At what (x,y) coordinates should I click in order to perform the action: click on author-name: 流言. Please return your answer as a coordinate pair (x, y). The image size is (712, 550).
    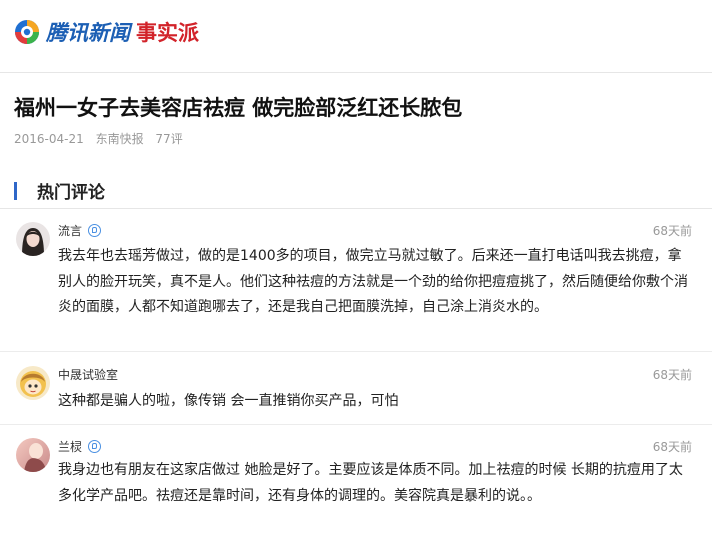
    Looking at the image, I should click on (70, 231).